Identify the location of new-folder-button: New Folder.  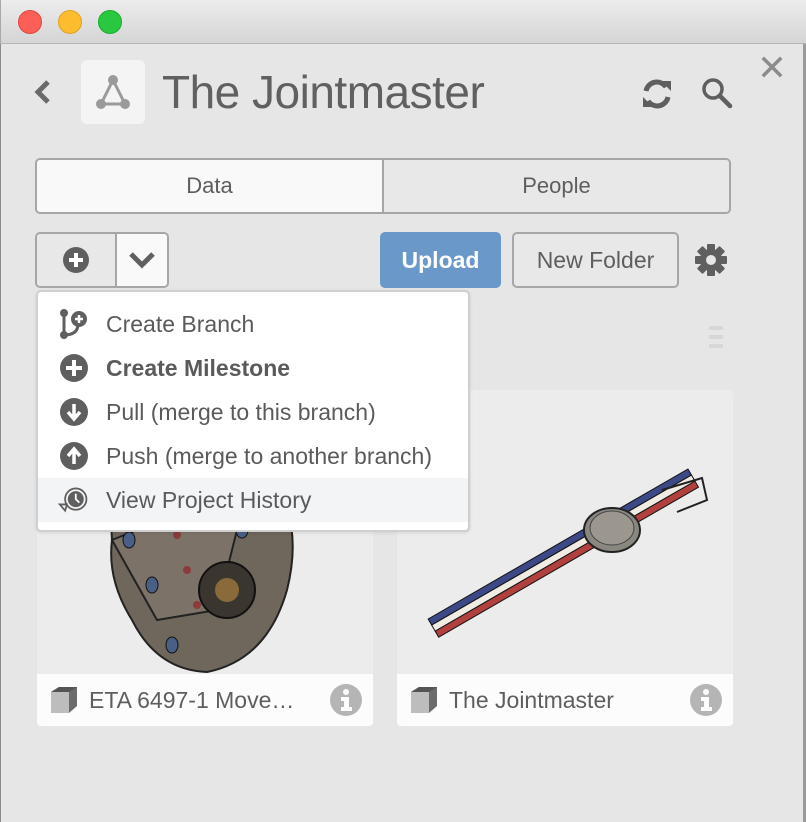
(595, 260).